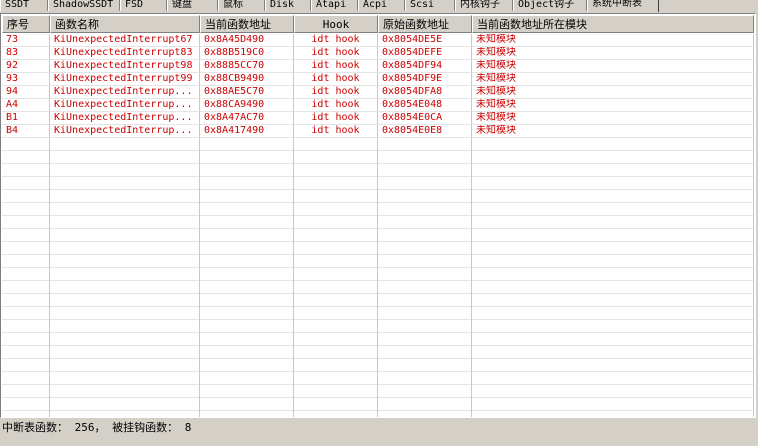 The width and height of the screenshot is (758, 446). What do you see at coordinates (247, 79) in the screenshot?
I see `cell-current-address: 0x88CB9490` at bounding box center [247, 79].